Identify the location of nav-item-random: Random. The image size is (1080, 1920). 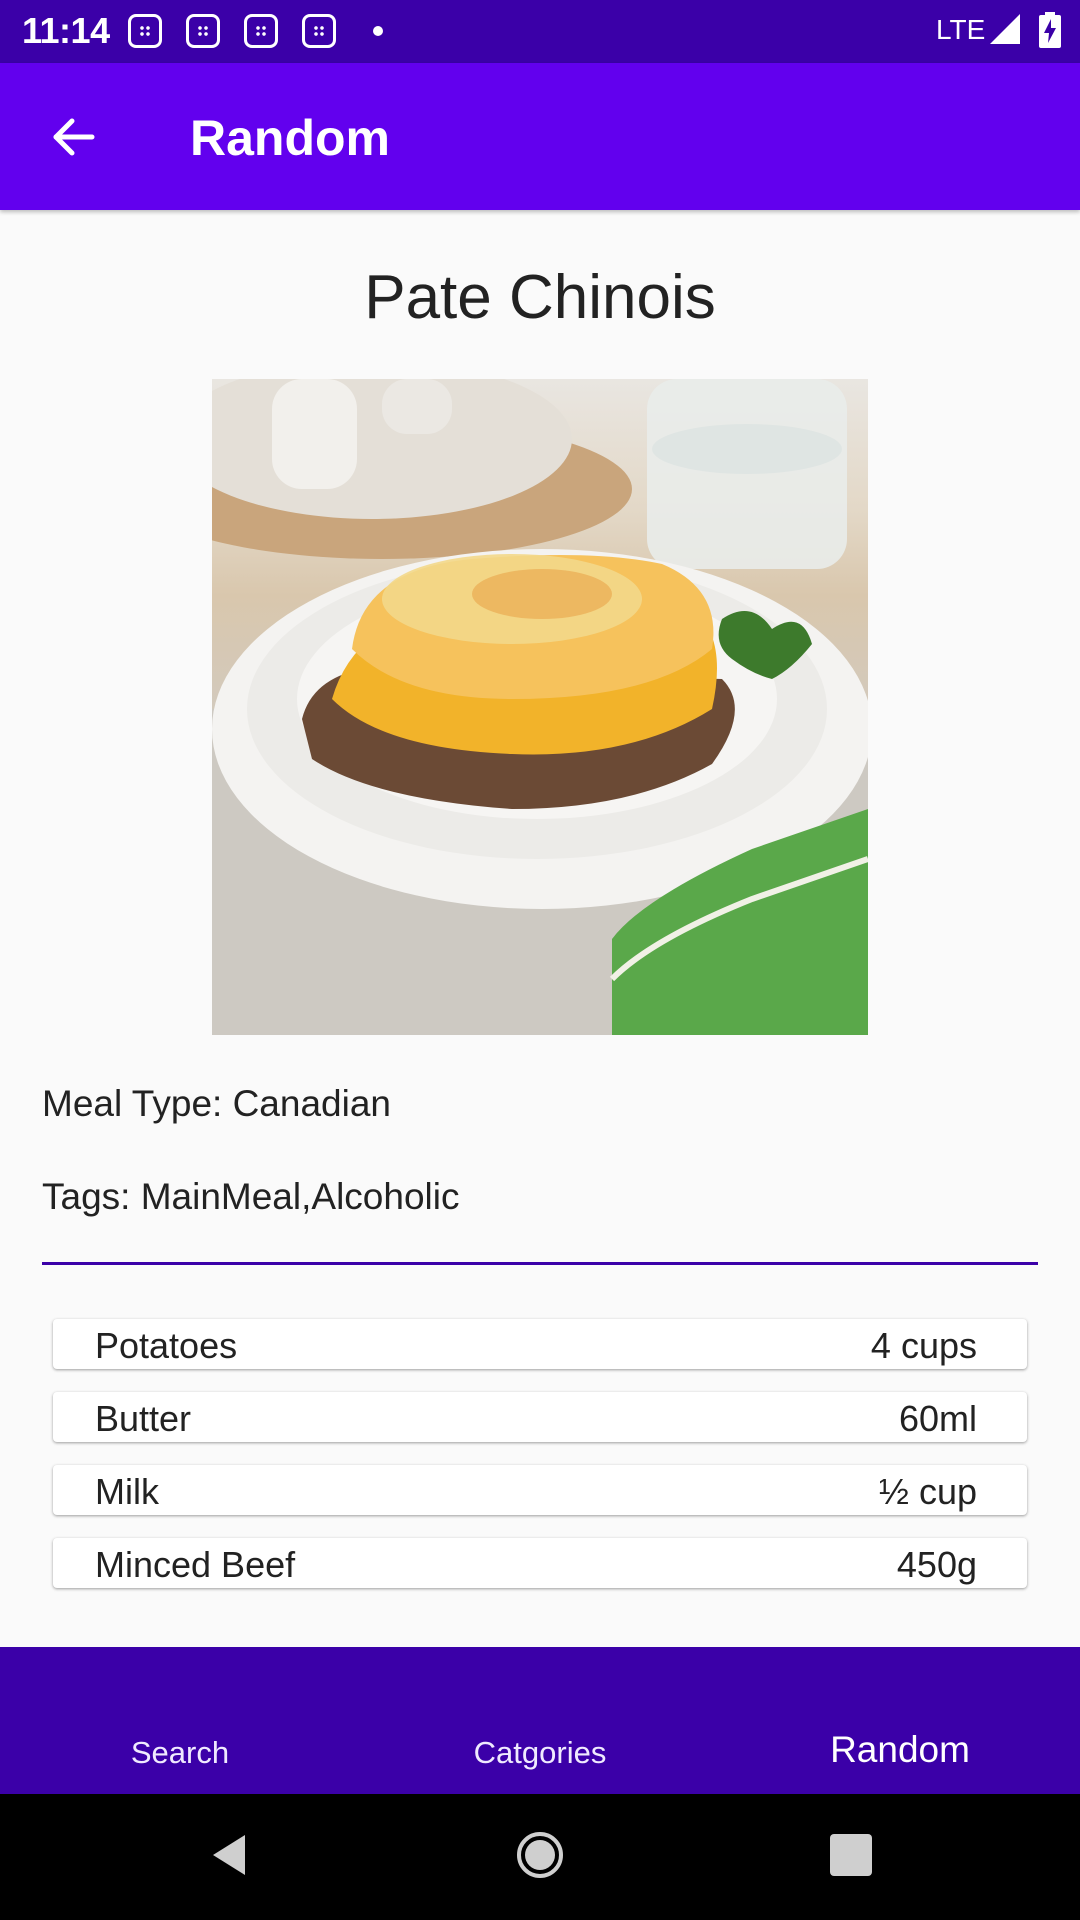
(900, 1720).